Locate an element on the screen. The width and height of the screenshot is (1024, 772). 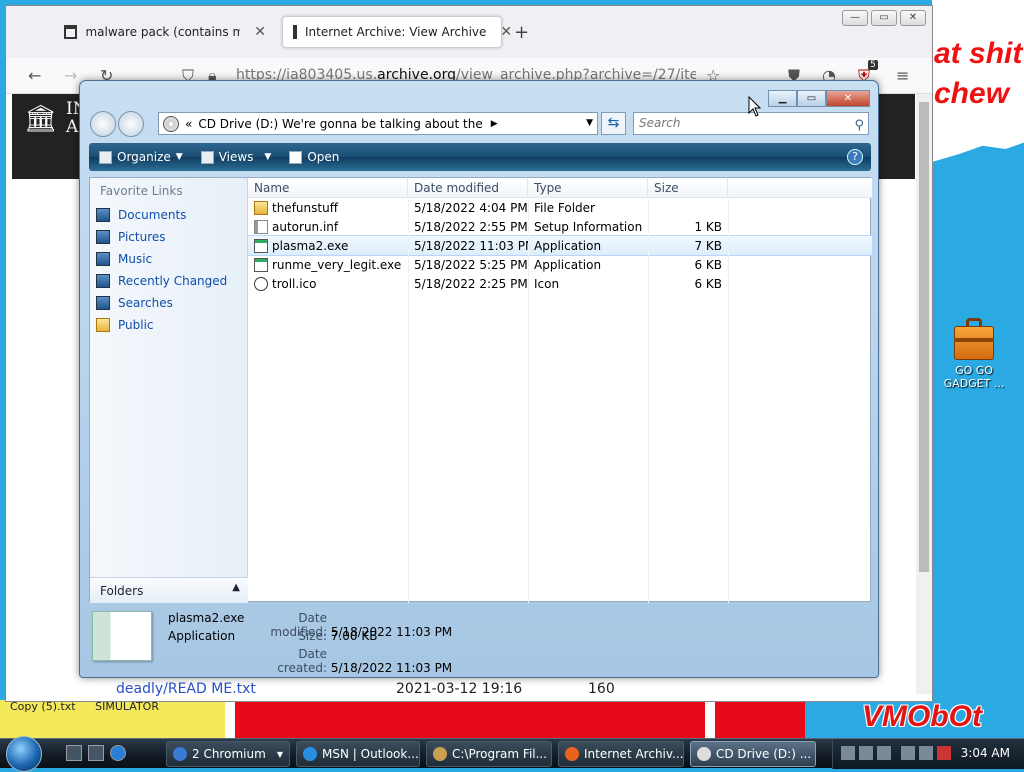
back-button is located at coordinates (103, 124).